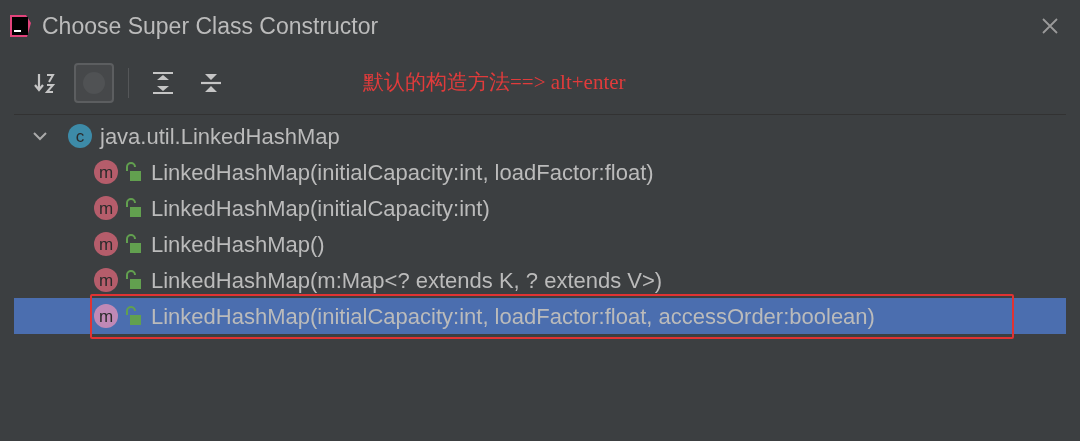  I want to click on constructor-row: m LinkedHashMap(), so click(540, 244).